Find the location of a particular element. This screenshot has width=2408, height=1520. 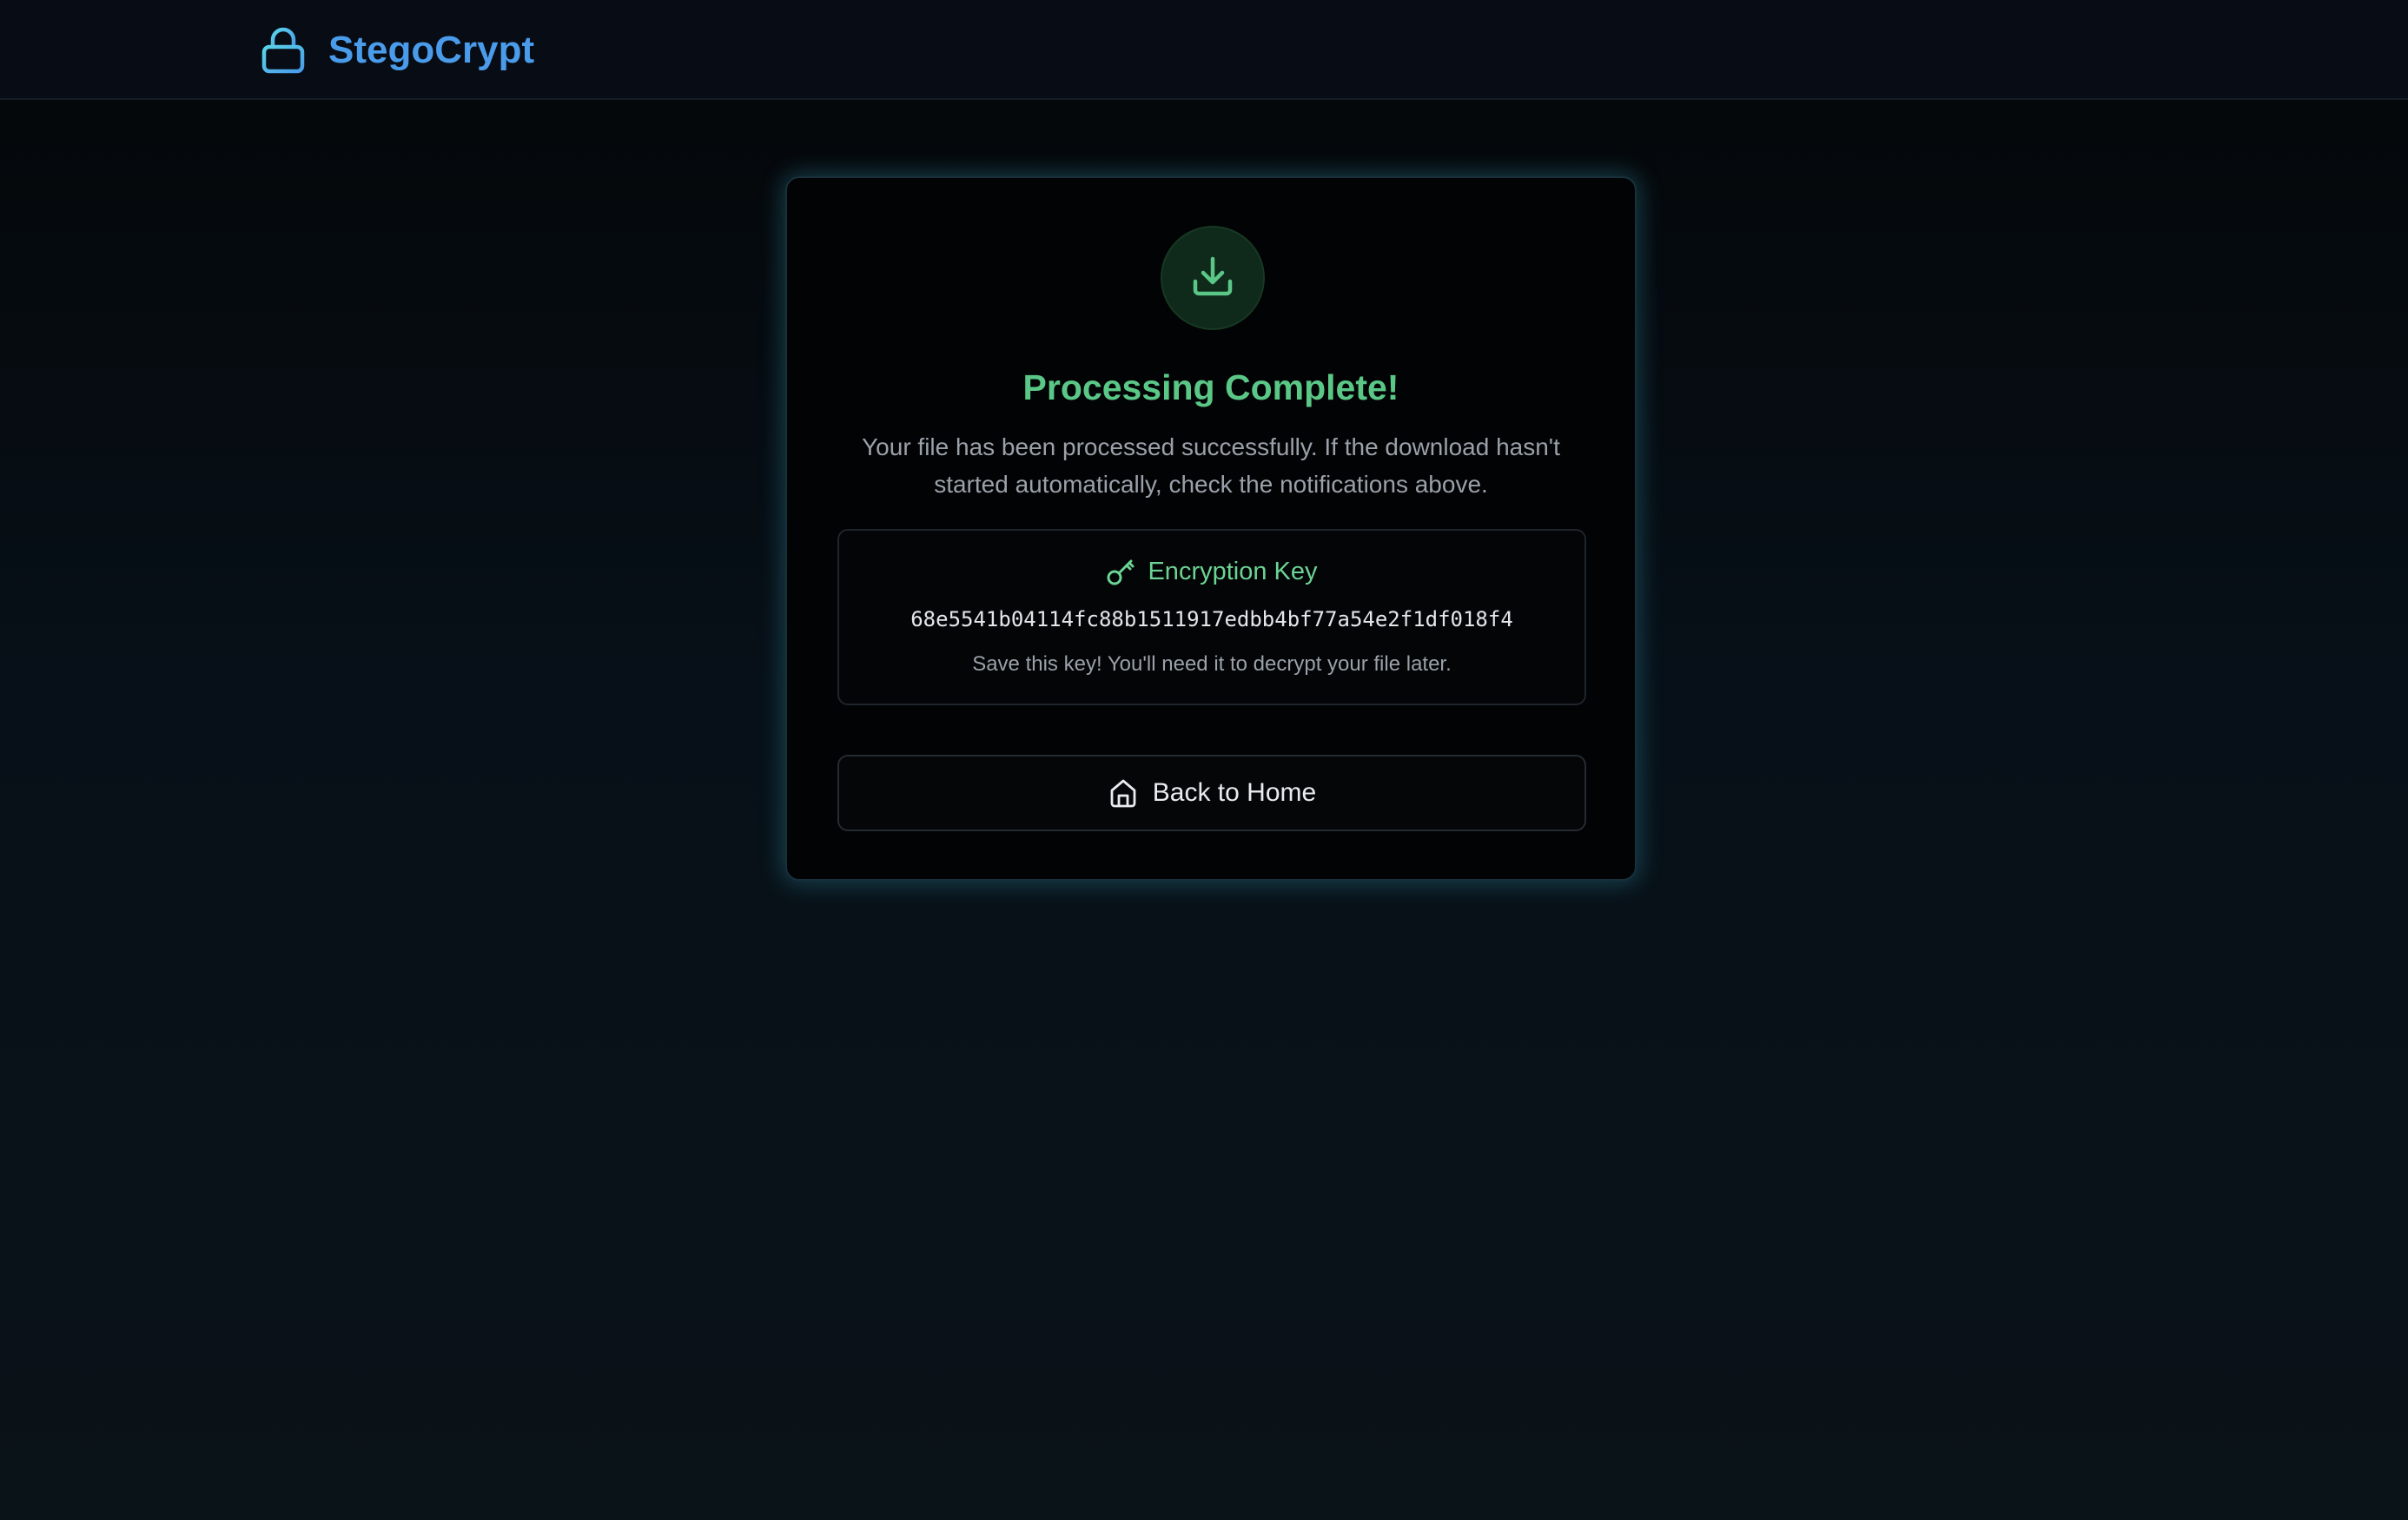

back-to-home-button: Back to Home is located at coordinates (1211, 793).